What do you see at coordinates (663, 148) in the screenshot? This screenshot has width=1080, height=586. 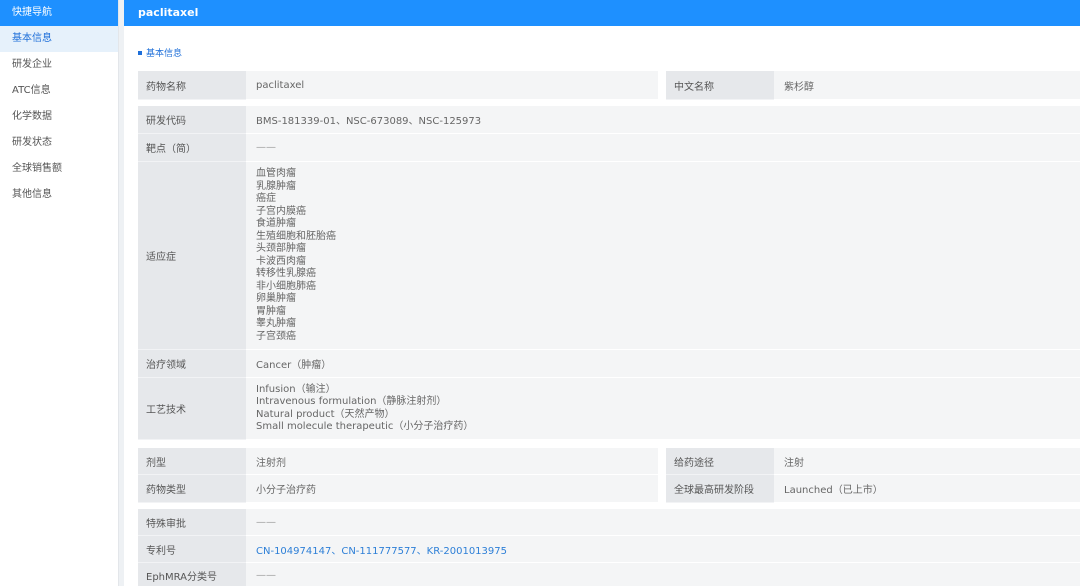 I see `target-value: ——` at bounding box center [663, 148].